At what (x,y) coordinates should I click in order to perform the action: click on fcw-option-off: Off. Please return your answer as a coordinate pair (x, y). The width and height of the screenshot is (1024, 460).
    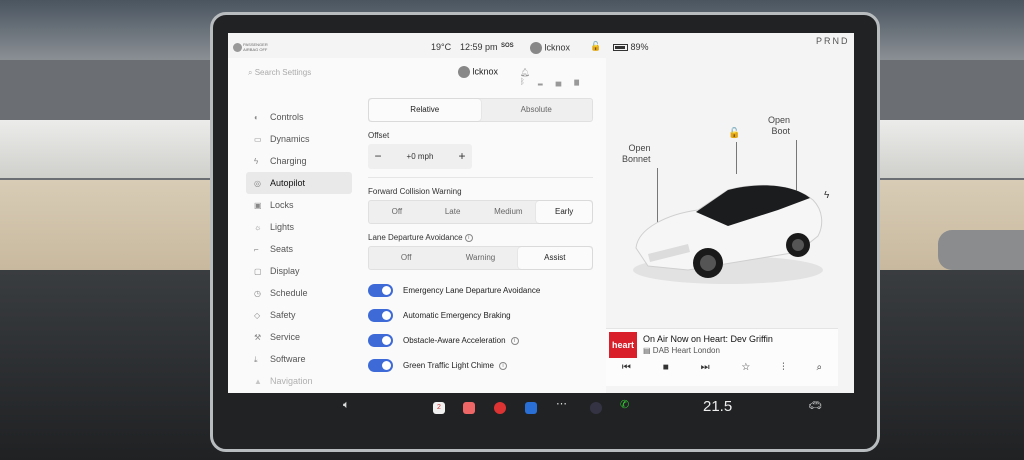
    Looking at the image, I should click on (397, 212).